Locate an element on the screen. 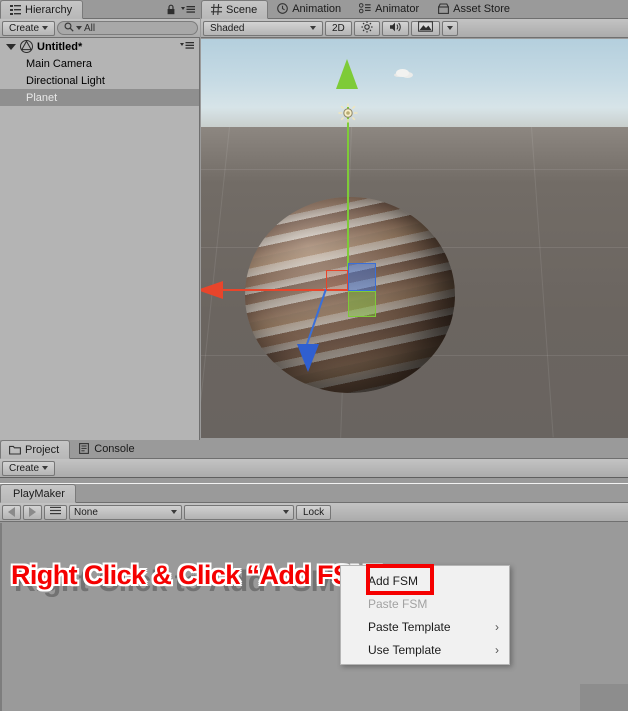 This screenshot has height=711, width=628. create-button: Create is located at coordinates (29, 28).